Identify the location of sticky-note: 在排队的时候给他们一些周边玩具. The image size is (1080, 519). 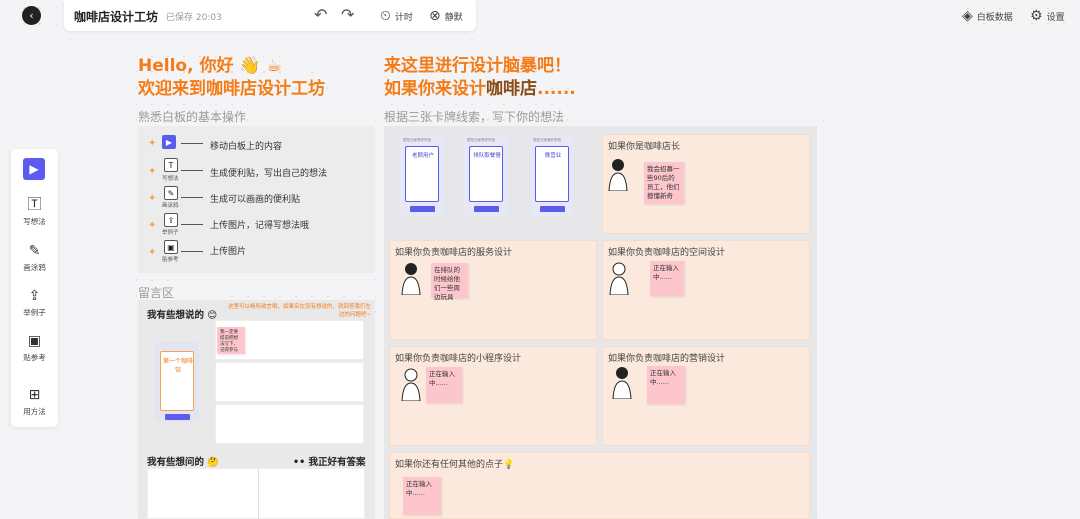
(449, 282).